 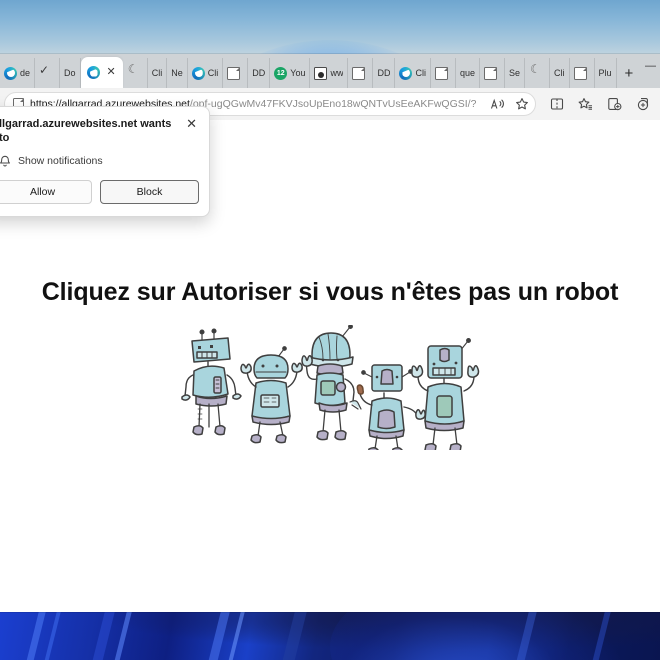 I want to click on browser-tab: Plu, so click(x=606, y=73).